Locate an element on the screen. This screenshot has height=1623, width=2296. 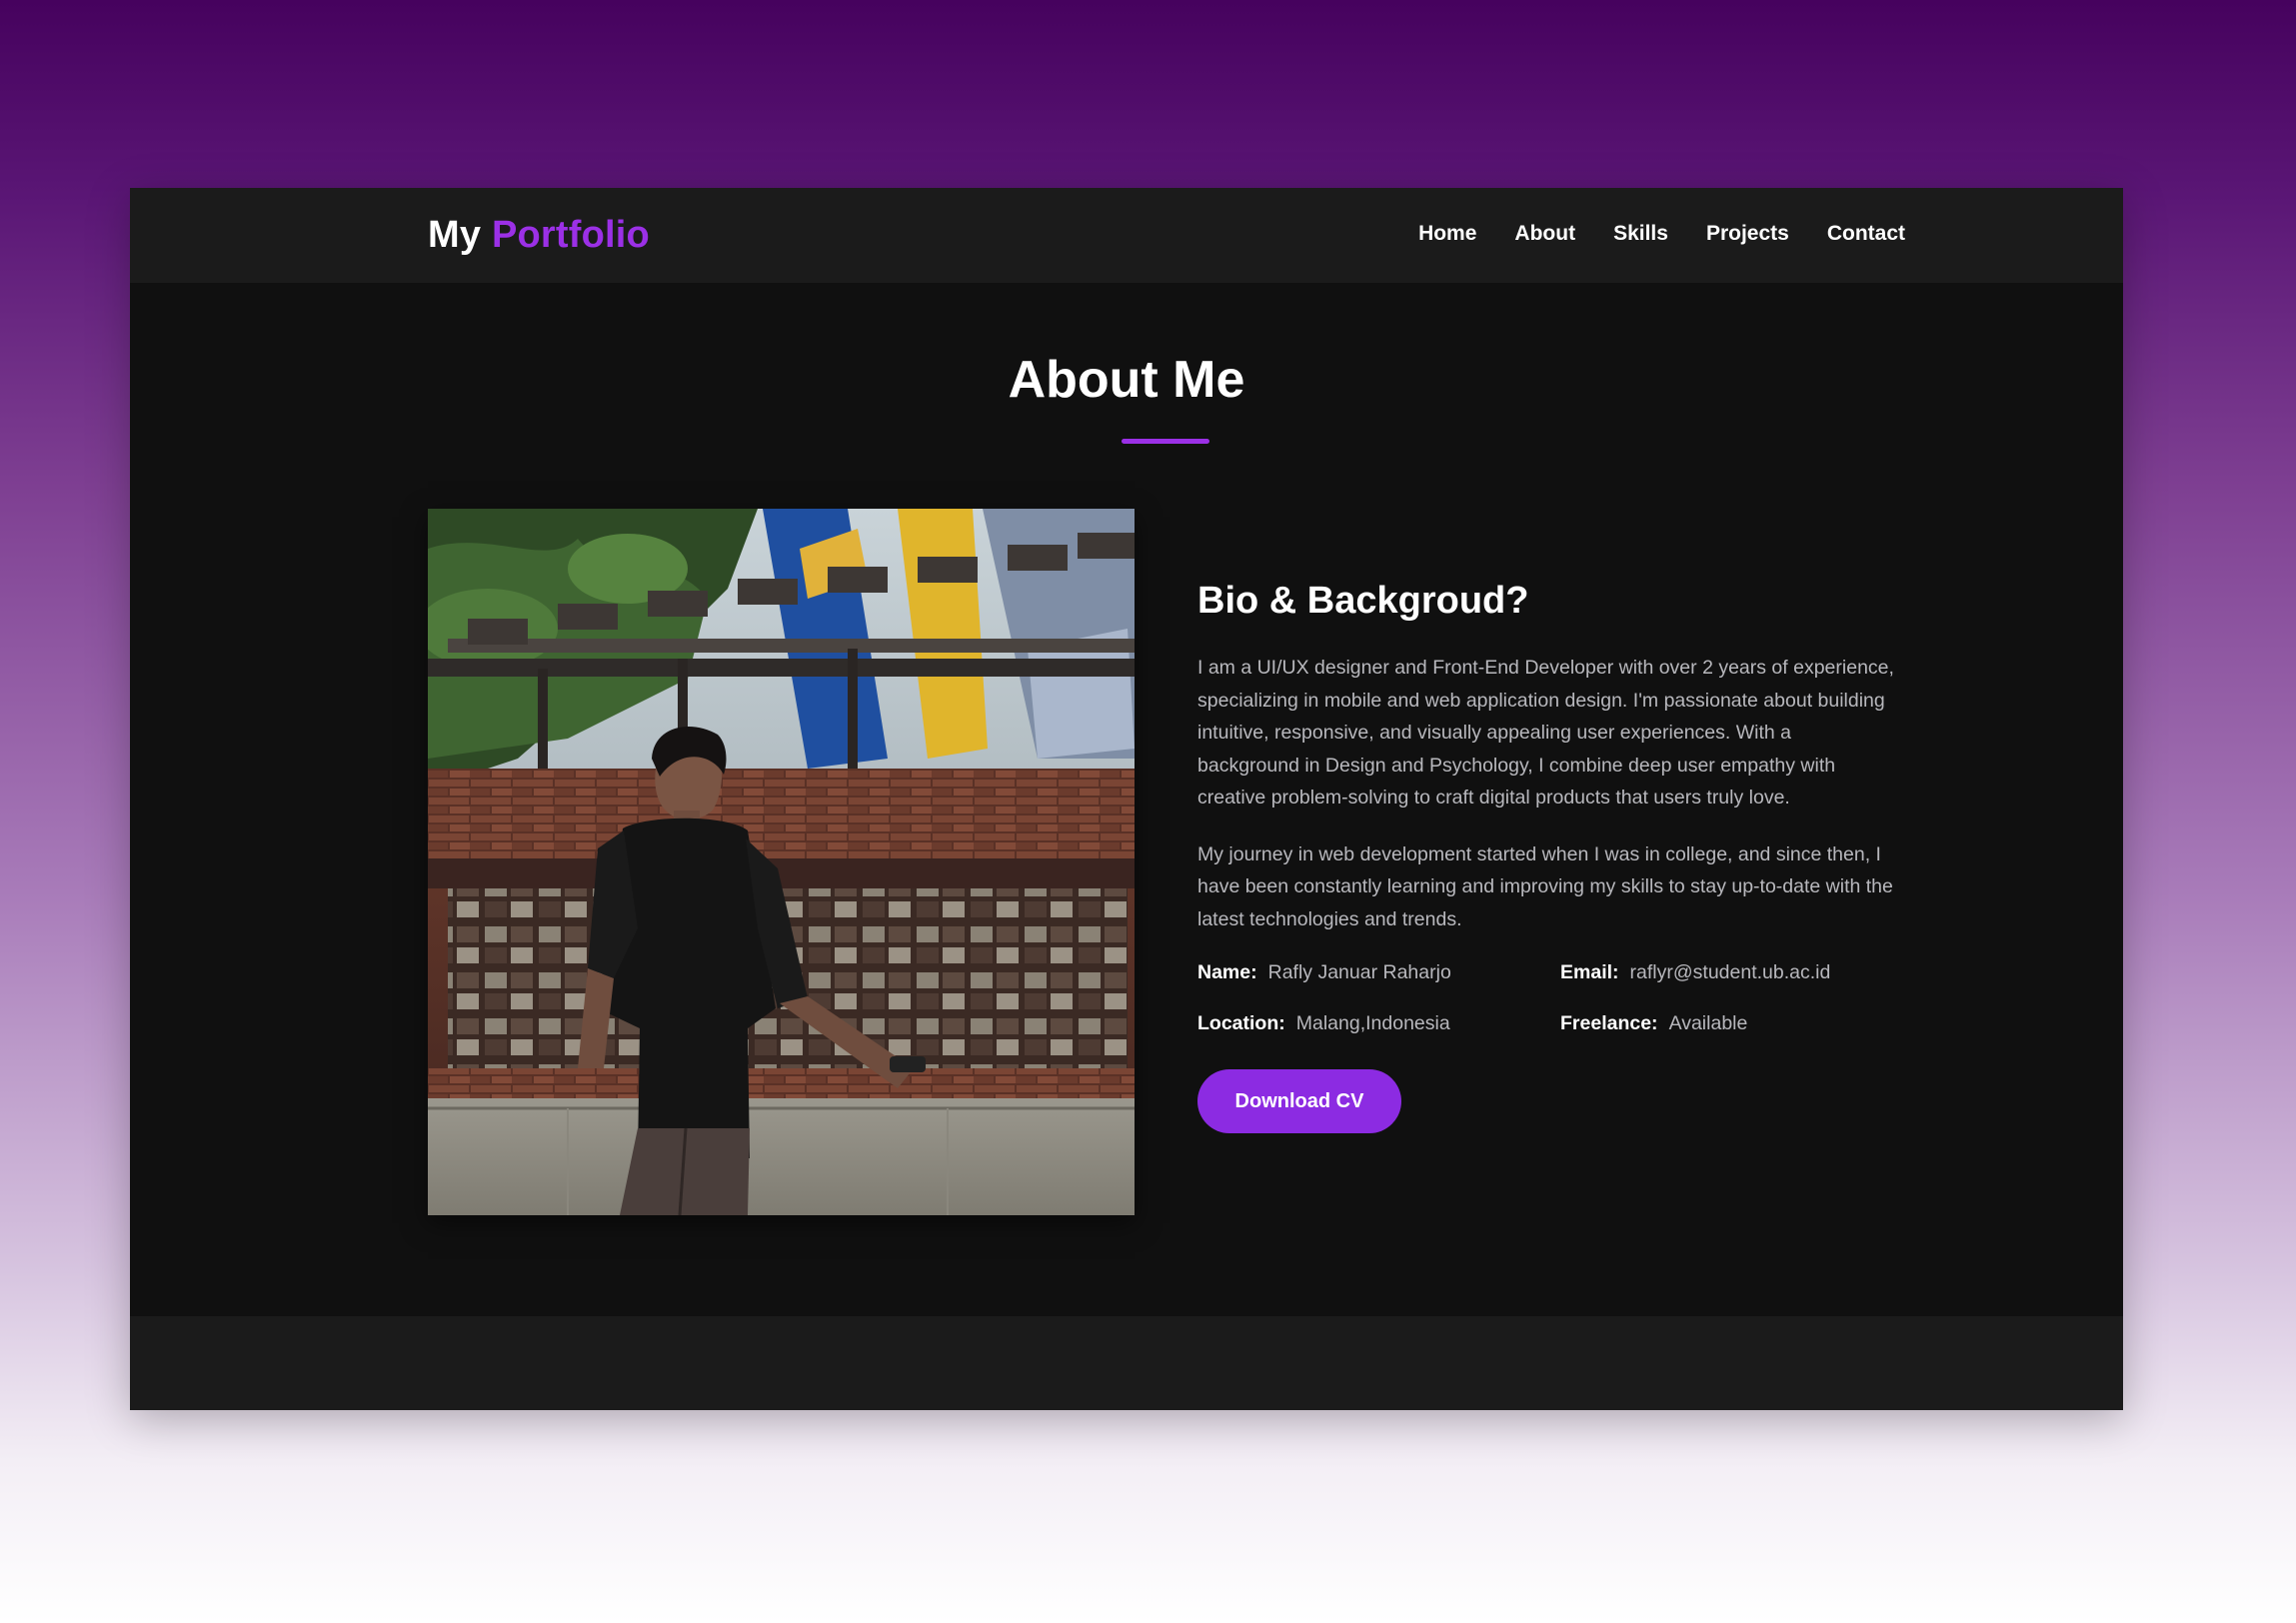
info-name: Name: Rafly Januar Raharjo is located at coordinates (1378, 972).